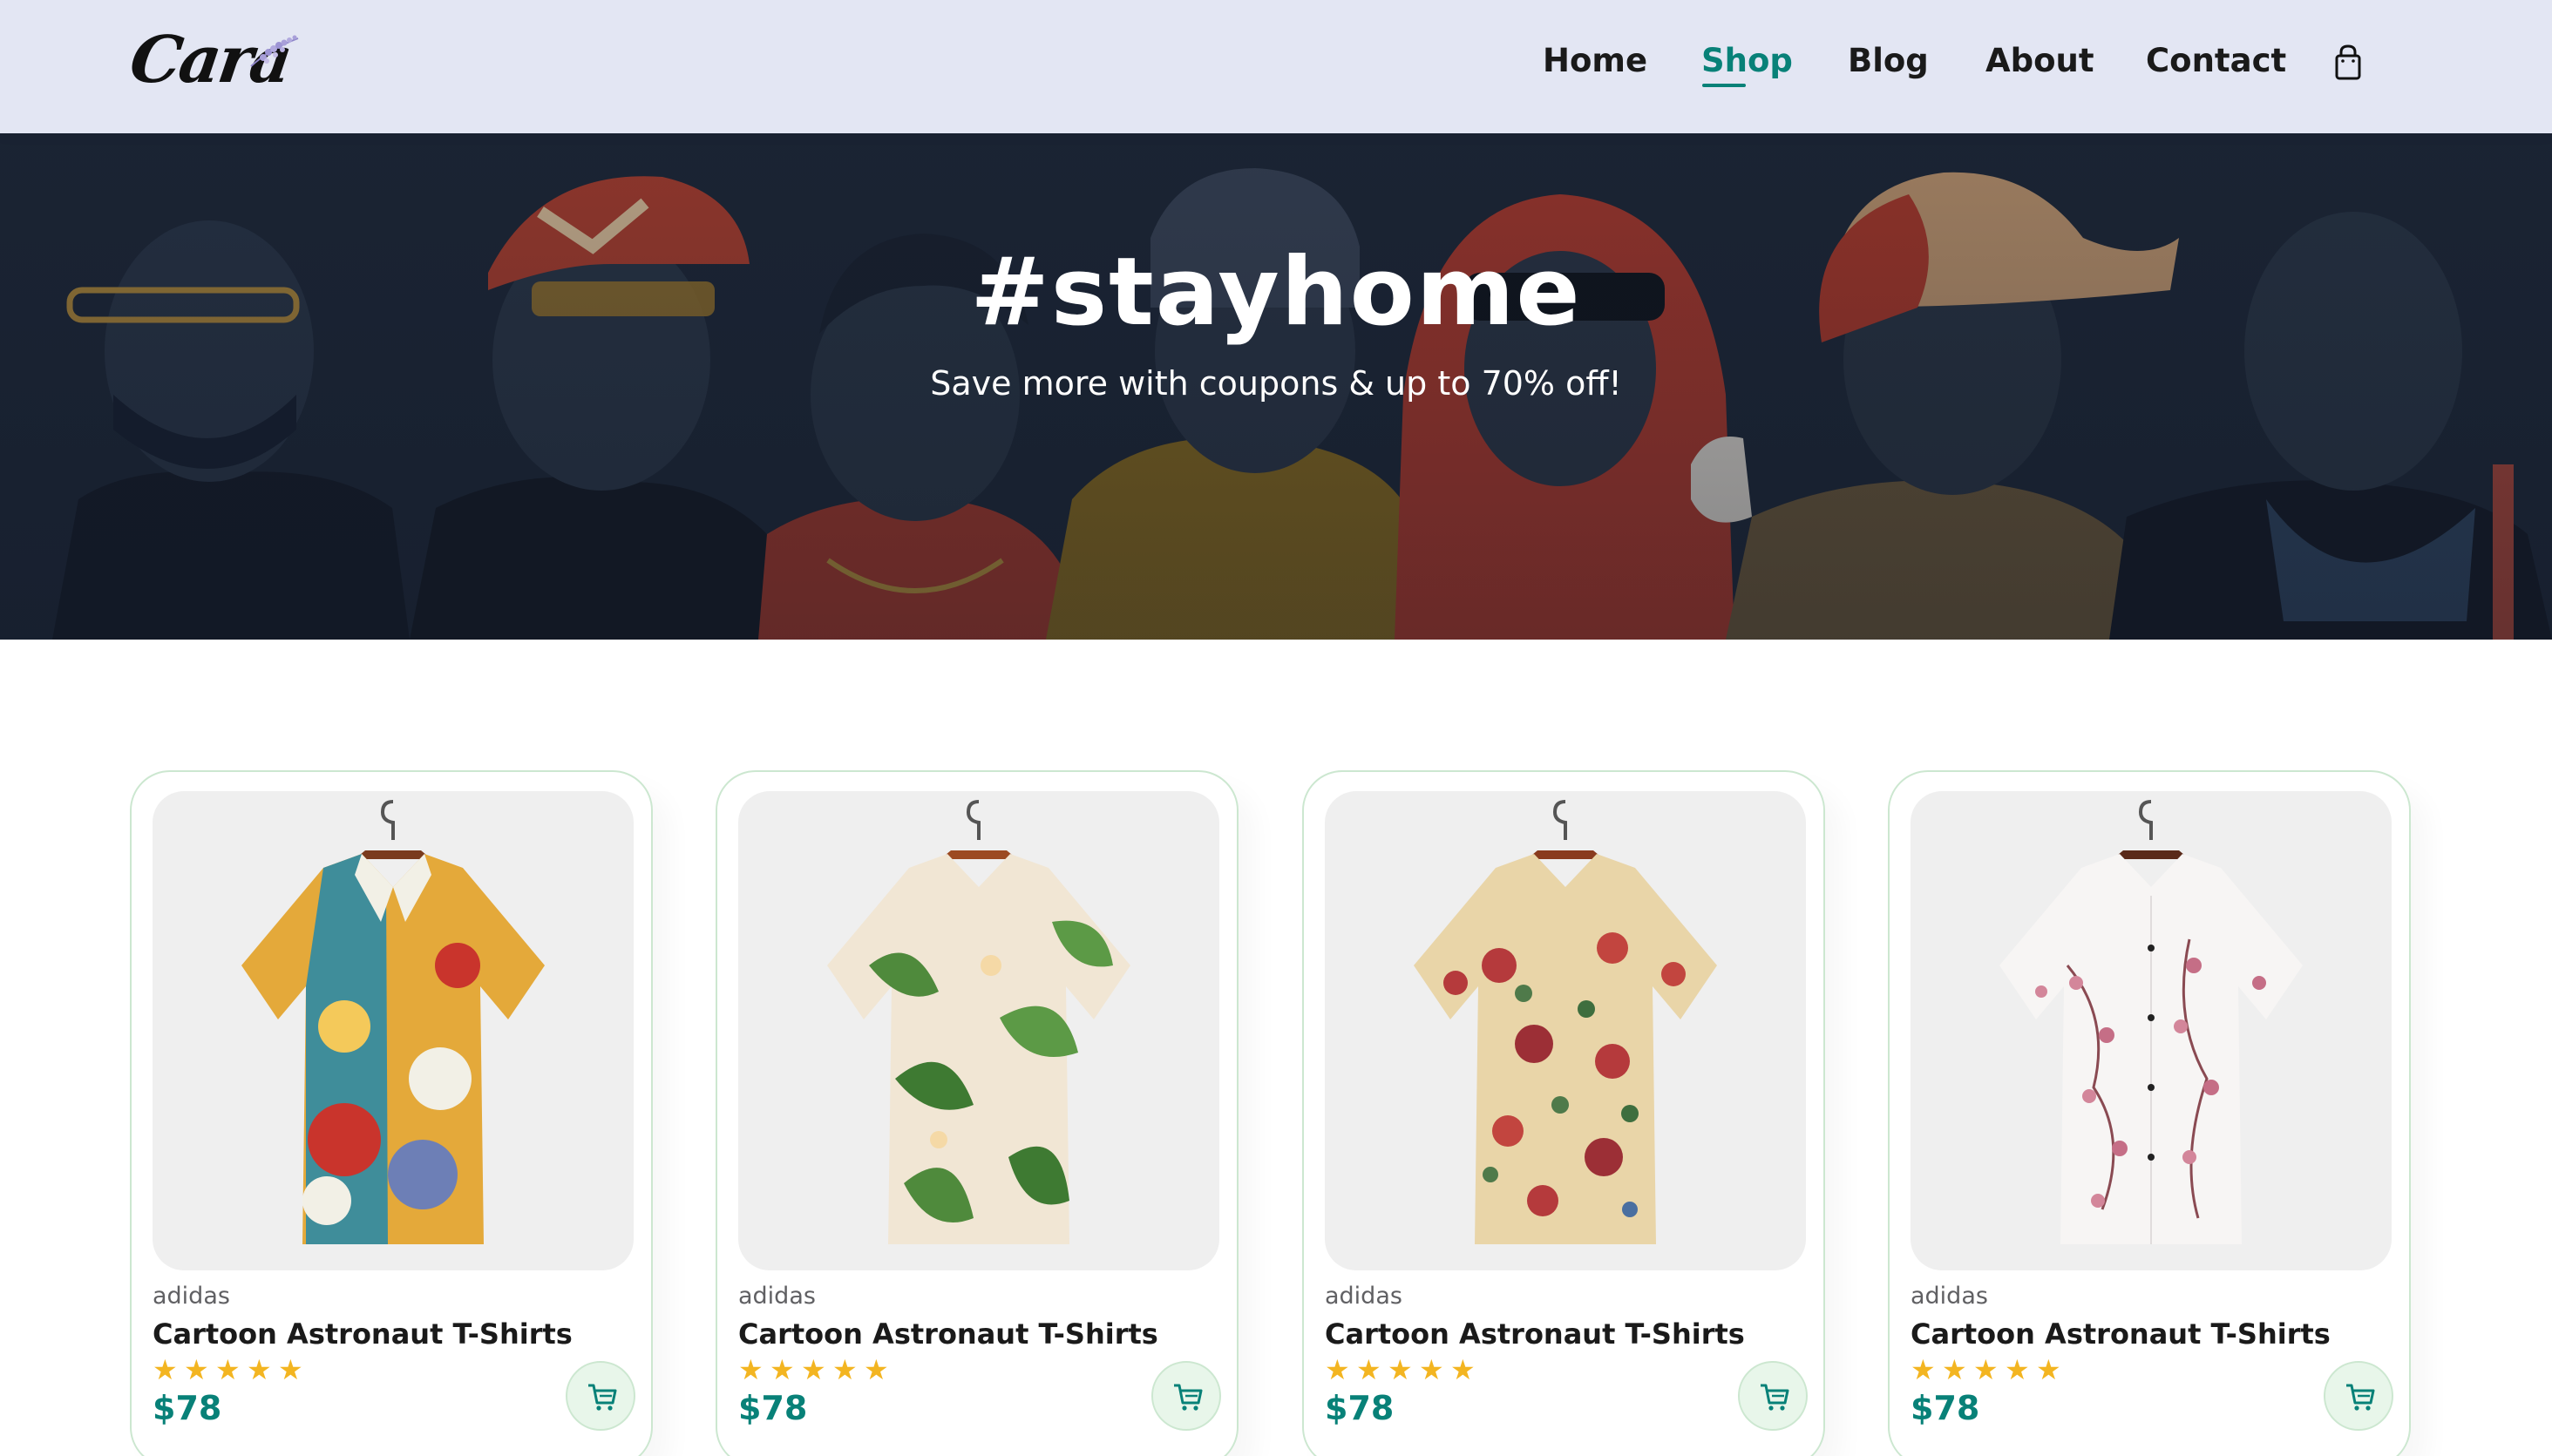 Image resolution: width=2552 pixels, height=1456 pixels. Describe the element at coordinates (215, 62) in the screenshot. I see `cara-logo: Cara` at that location.